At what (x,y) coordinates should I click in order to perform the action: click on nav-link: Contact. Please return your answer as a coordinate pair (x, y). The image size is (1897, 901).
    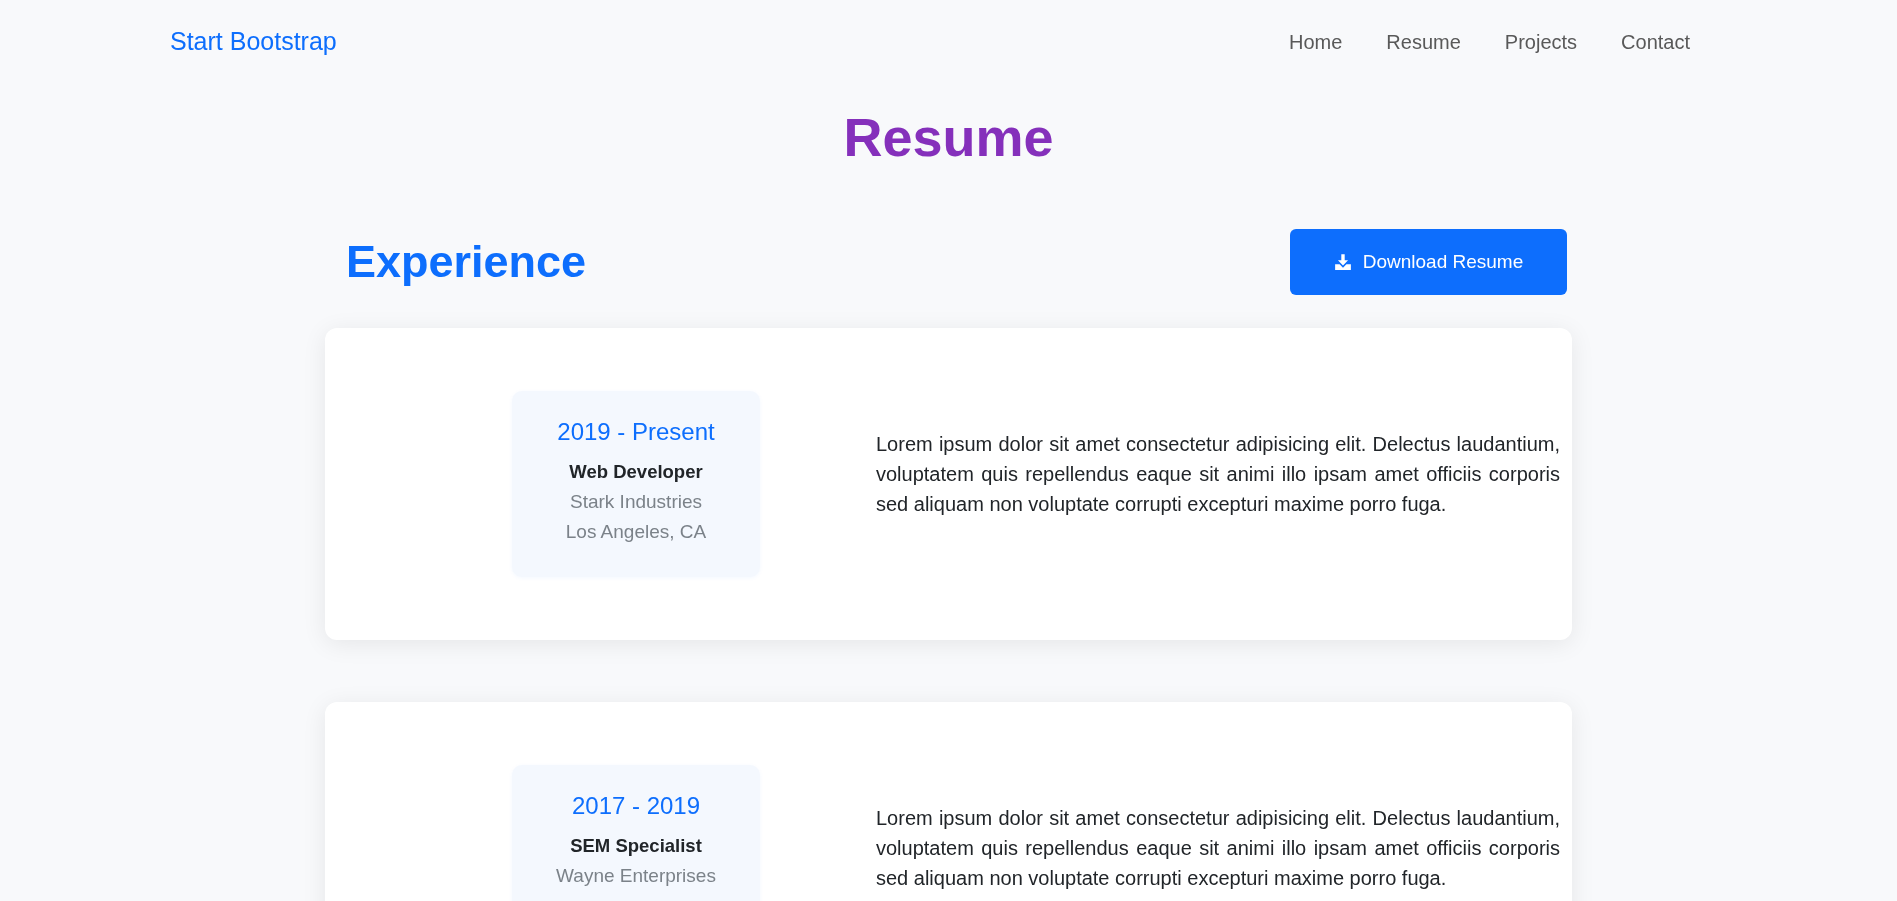
    Looking at the image, I should click on (1655, 42).